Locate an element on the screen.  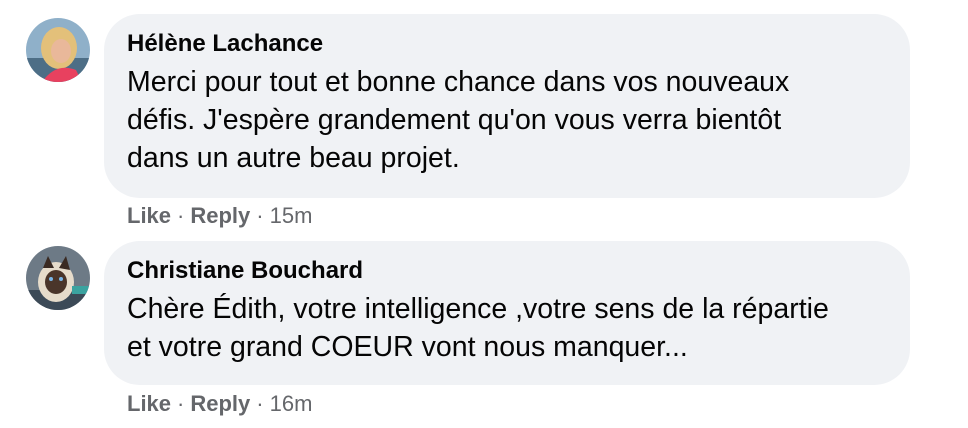
cropped-reaction-icon is located at coordinates (240, 2).